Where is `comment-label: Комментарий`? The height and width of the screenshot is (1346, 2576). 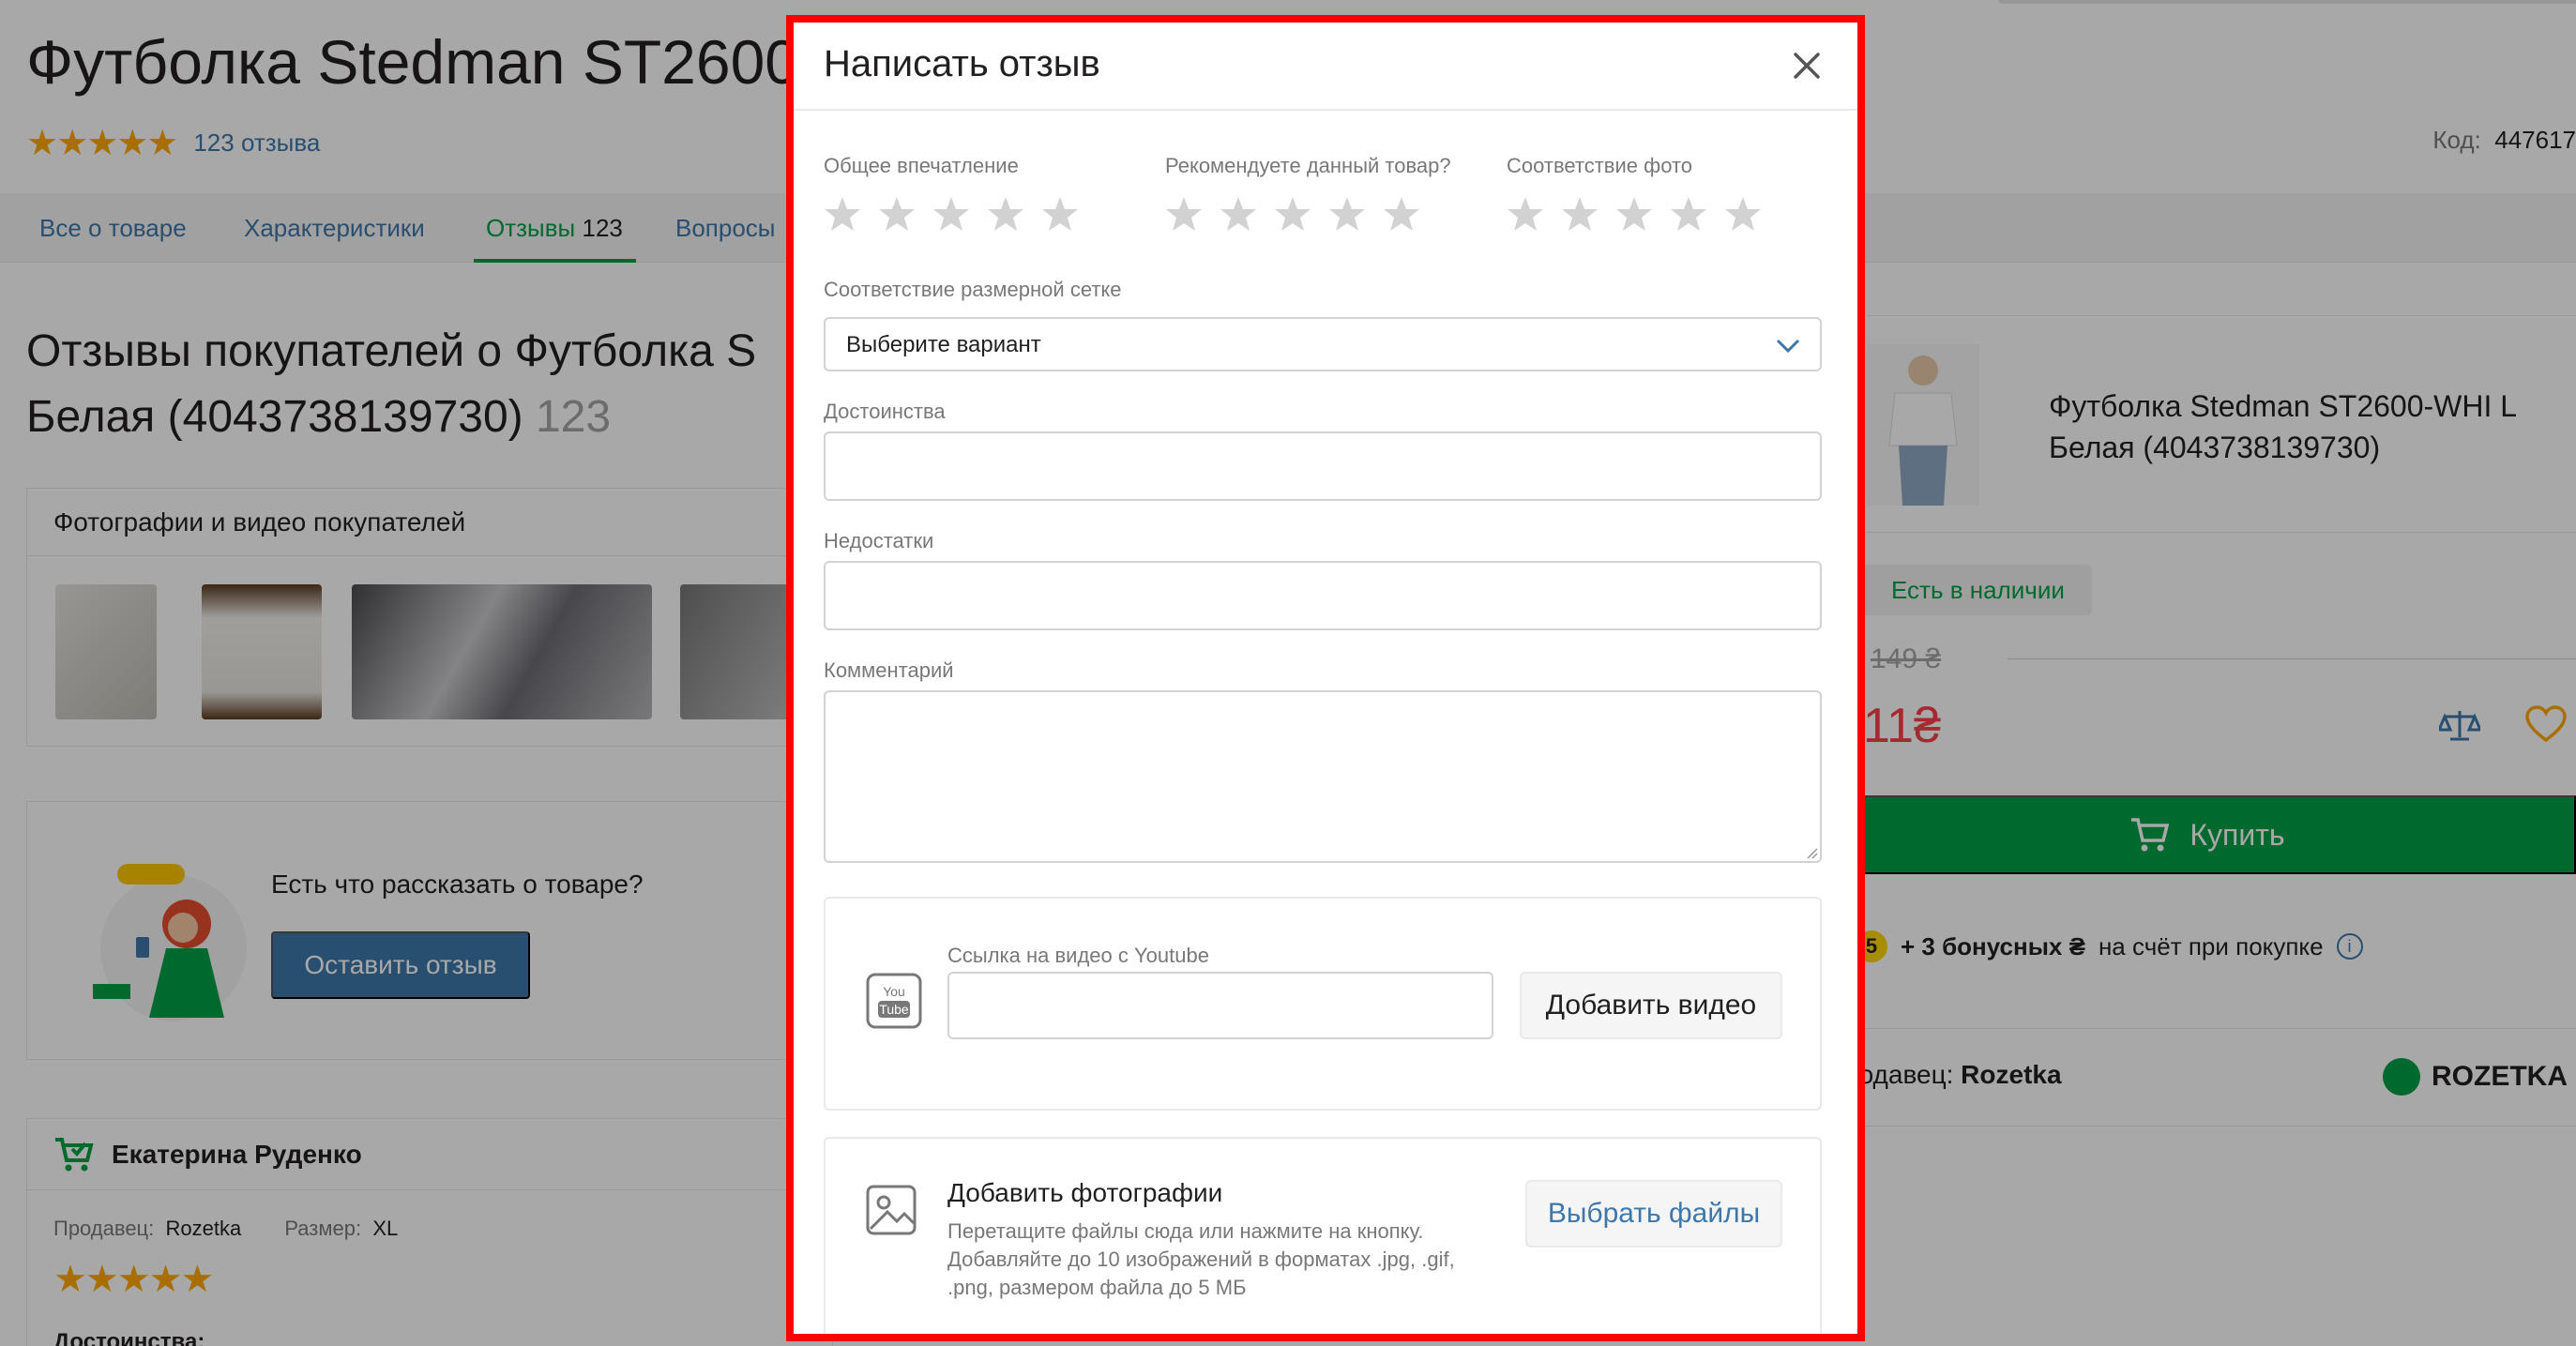
comment-label: Комментарий is located at coordinates (889, 670).